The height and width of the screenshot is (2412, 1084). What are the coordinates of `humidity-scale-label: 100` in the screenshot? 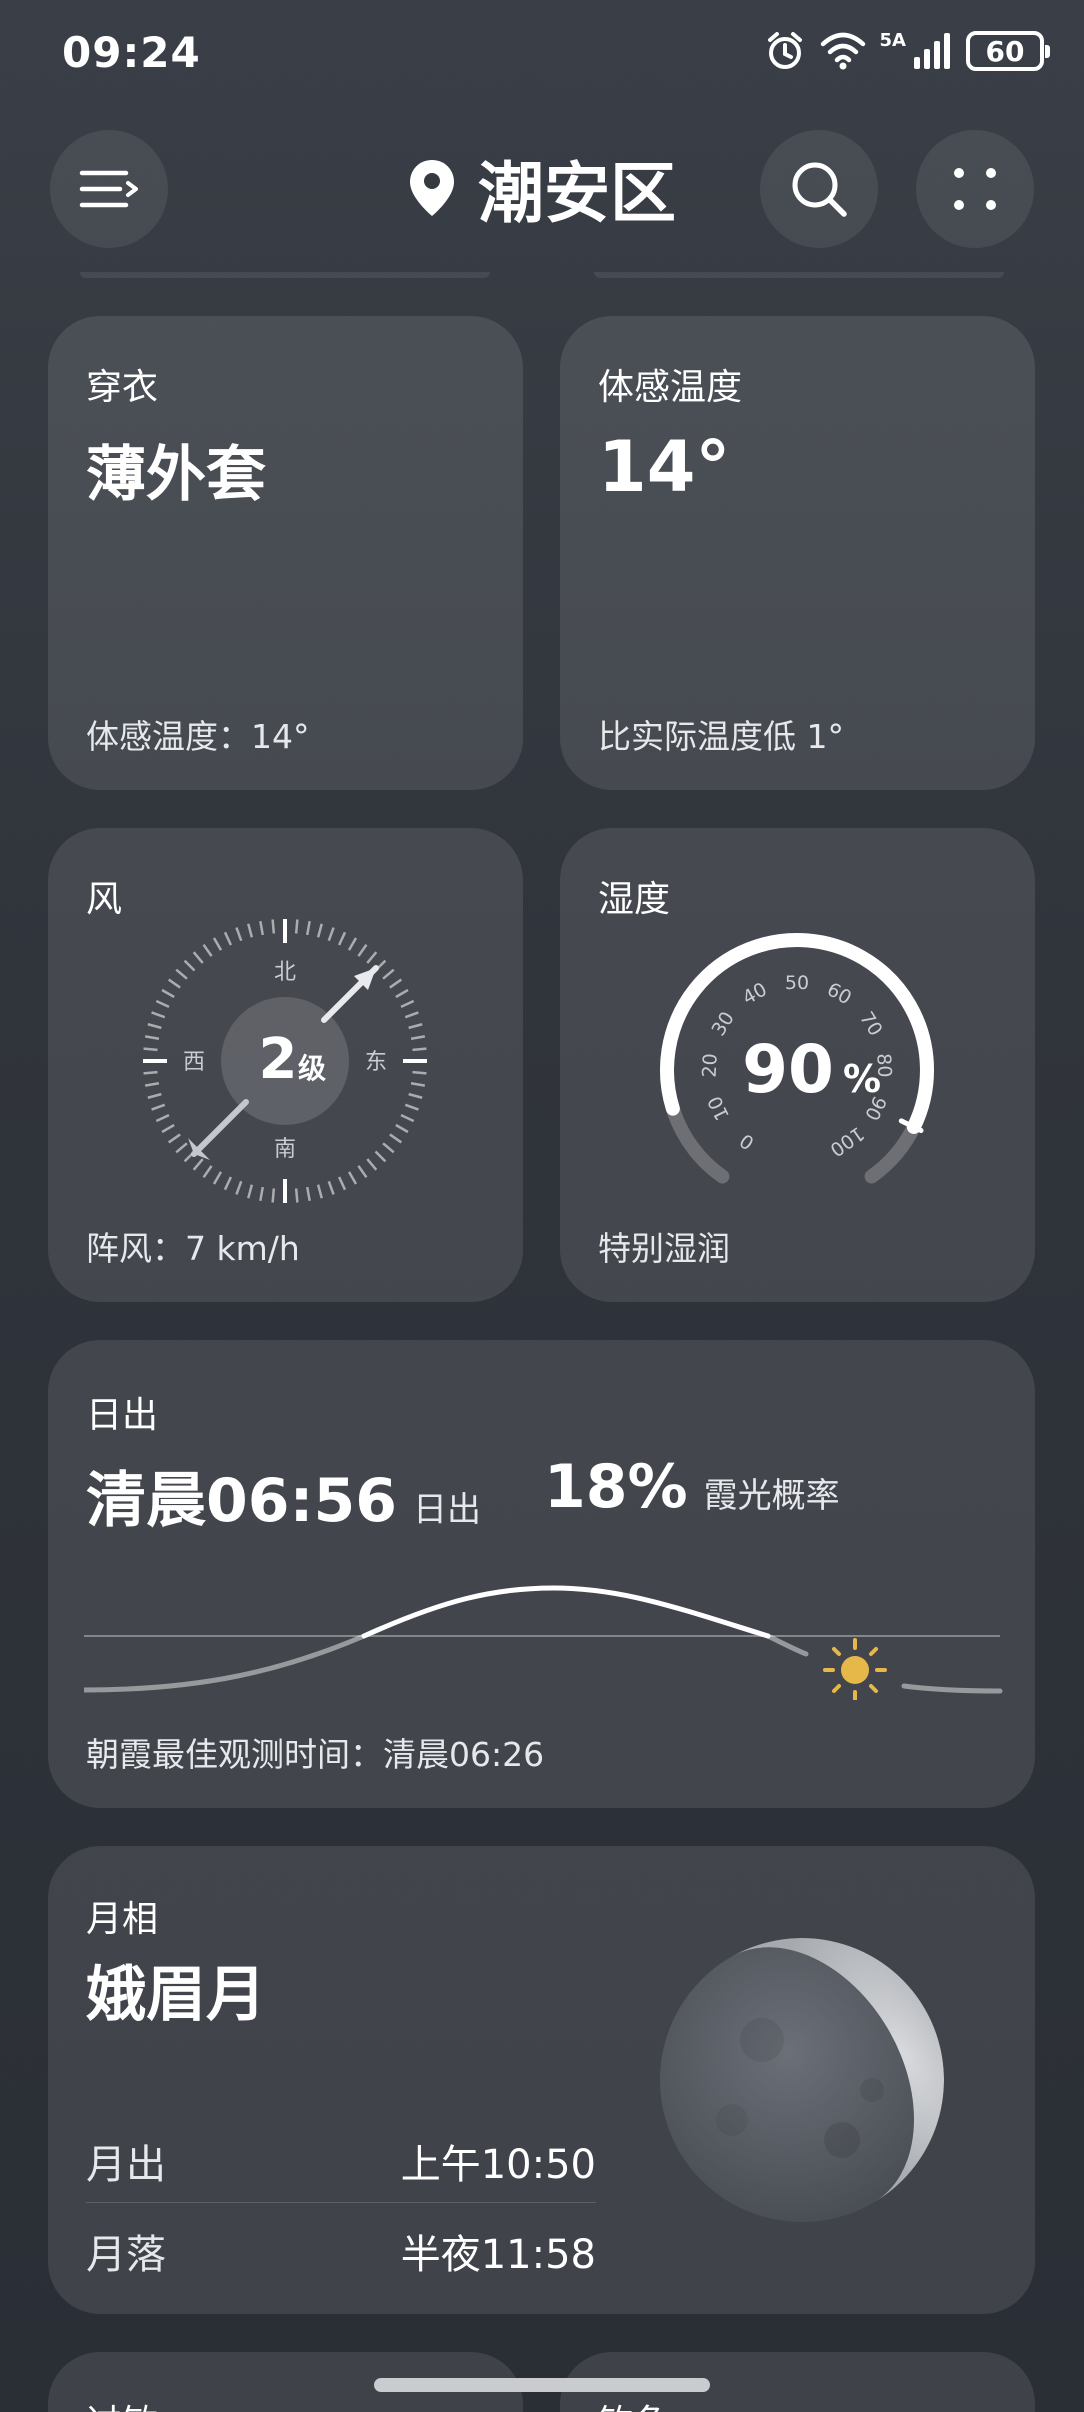 It's located at (847, 1141).